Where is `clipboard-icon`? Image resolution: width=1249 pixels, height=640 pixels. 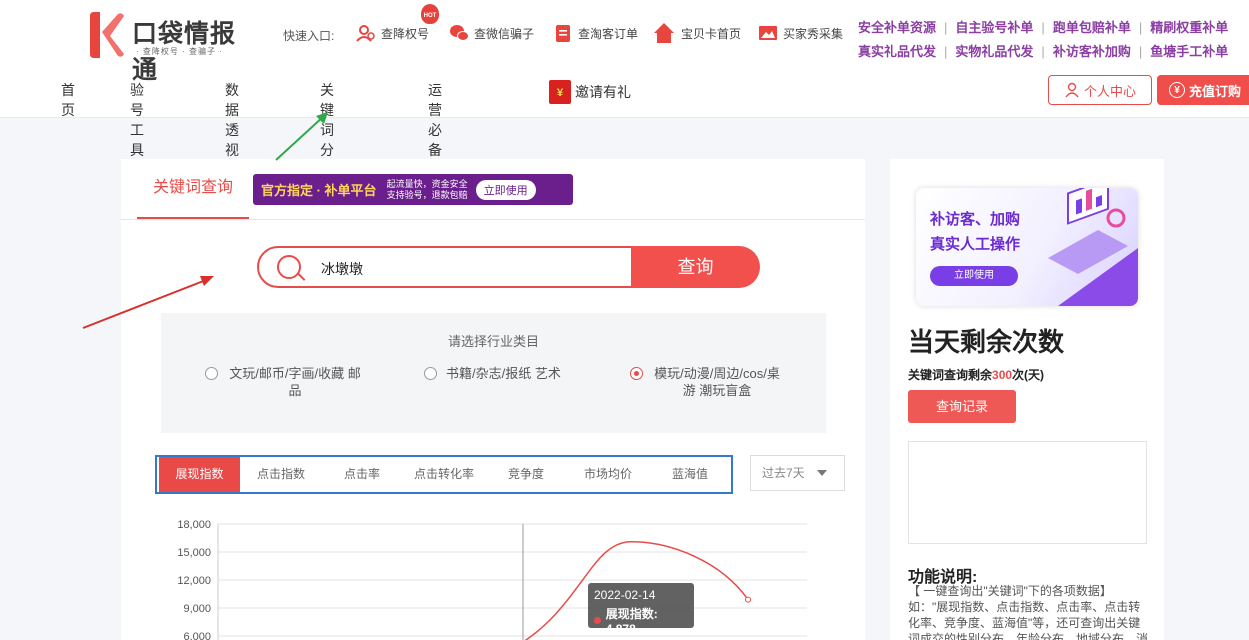
clipboard-icon is located at coordinates (563, 33).